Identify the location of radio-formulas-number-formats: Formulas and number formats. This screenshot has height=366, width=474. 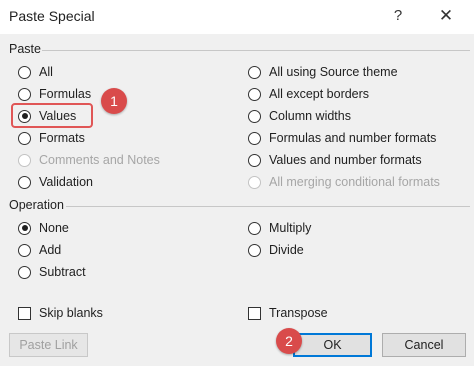
(342, 138).